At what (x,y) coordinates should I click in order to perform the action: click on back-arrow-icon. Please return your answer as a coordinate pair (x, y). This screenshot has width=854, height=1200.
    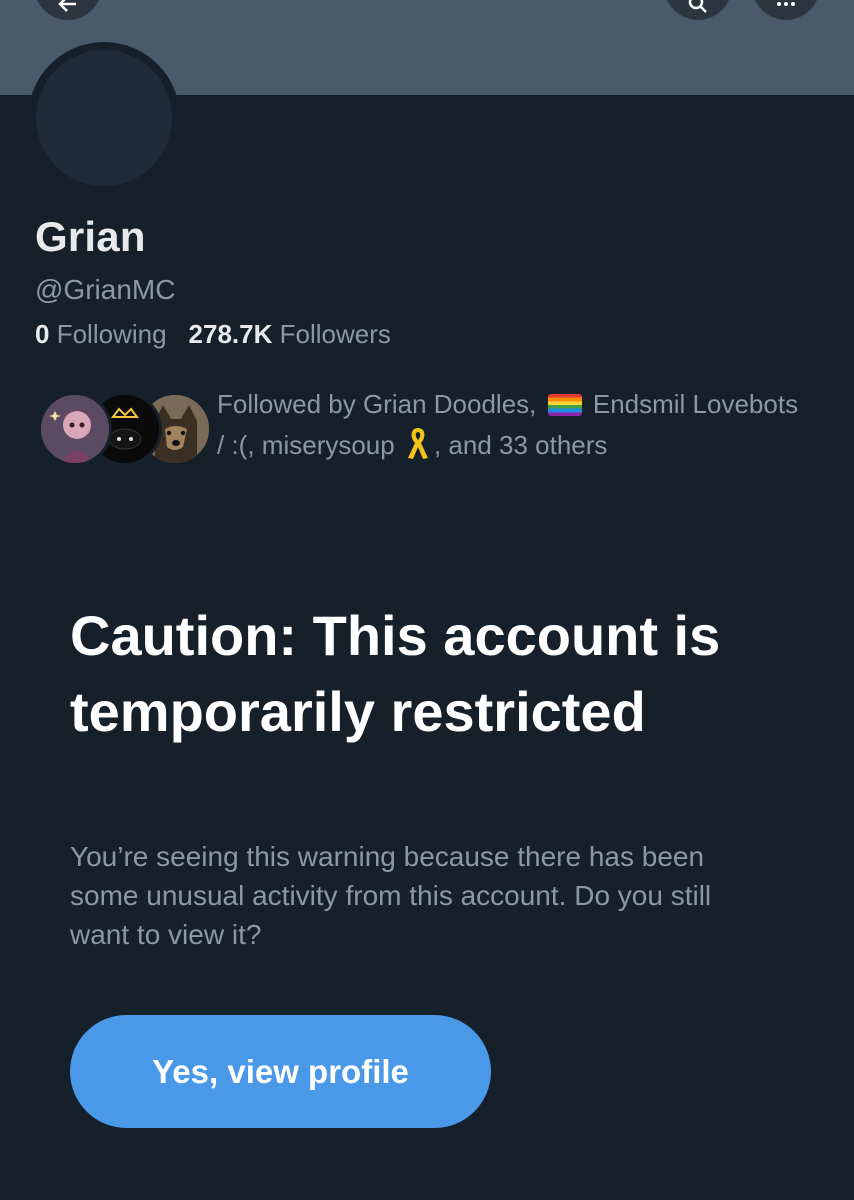
    Looking at the image, I should click on (67, 6).